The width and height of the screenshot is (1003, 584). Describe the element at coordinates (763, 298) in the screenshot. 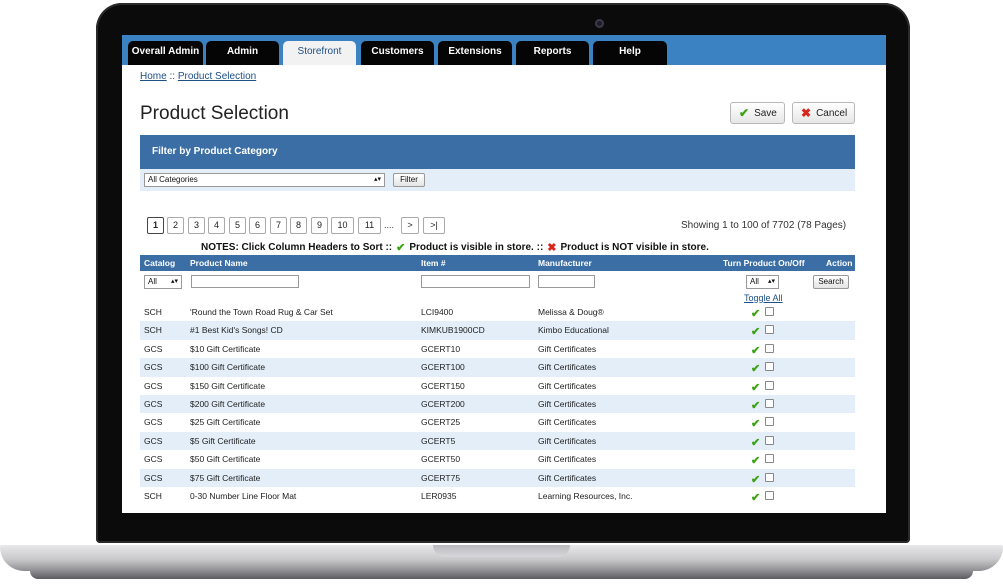

I see `toggle-all-link: Toggle All` at that location.